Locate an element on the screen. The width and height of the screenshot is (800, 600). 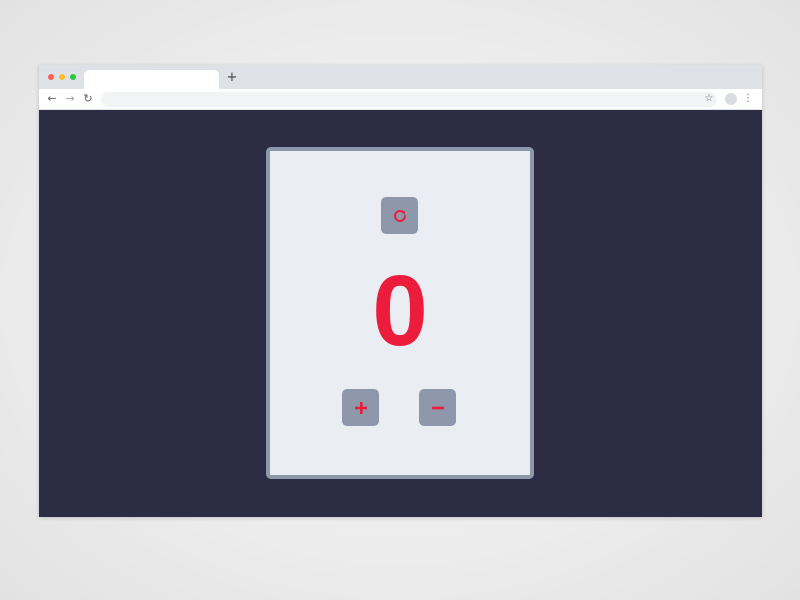
maximize-window-button is located at coordinates (73, 77).